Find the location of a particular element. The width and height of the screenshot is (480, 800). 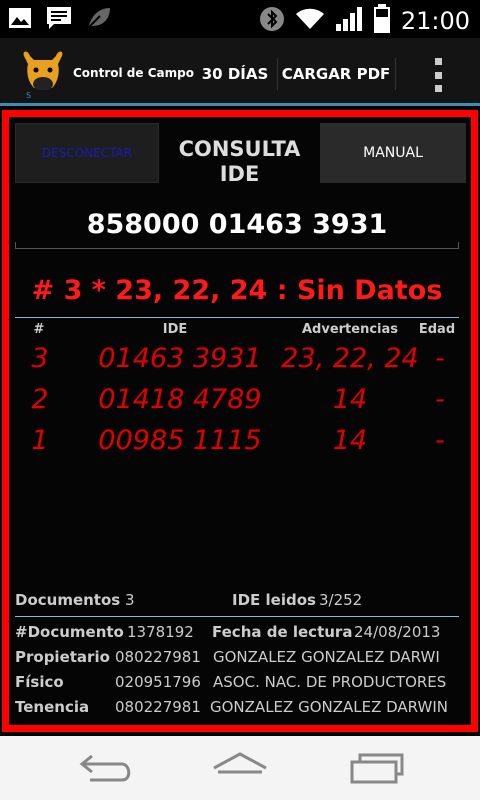

navigation-bar is located at coordinates (240, 768).